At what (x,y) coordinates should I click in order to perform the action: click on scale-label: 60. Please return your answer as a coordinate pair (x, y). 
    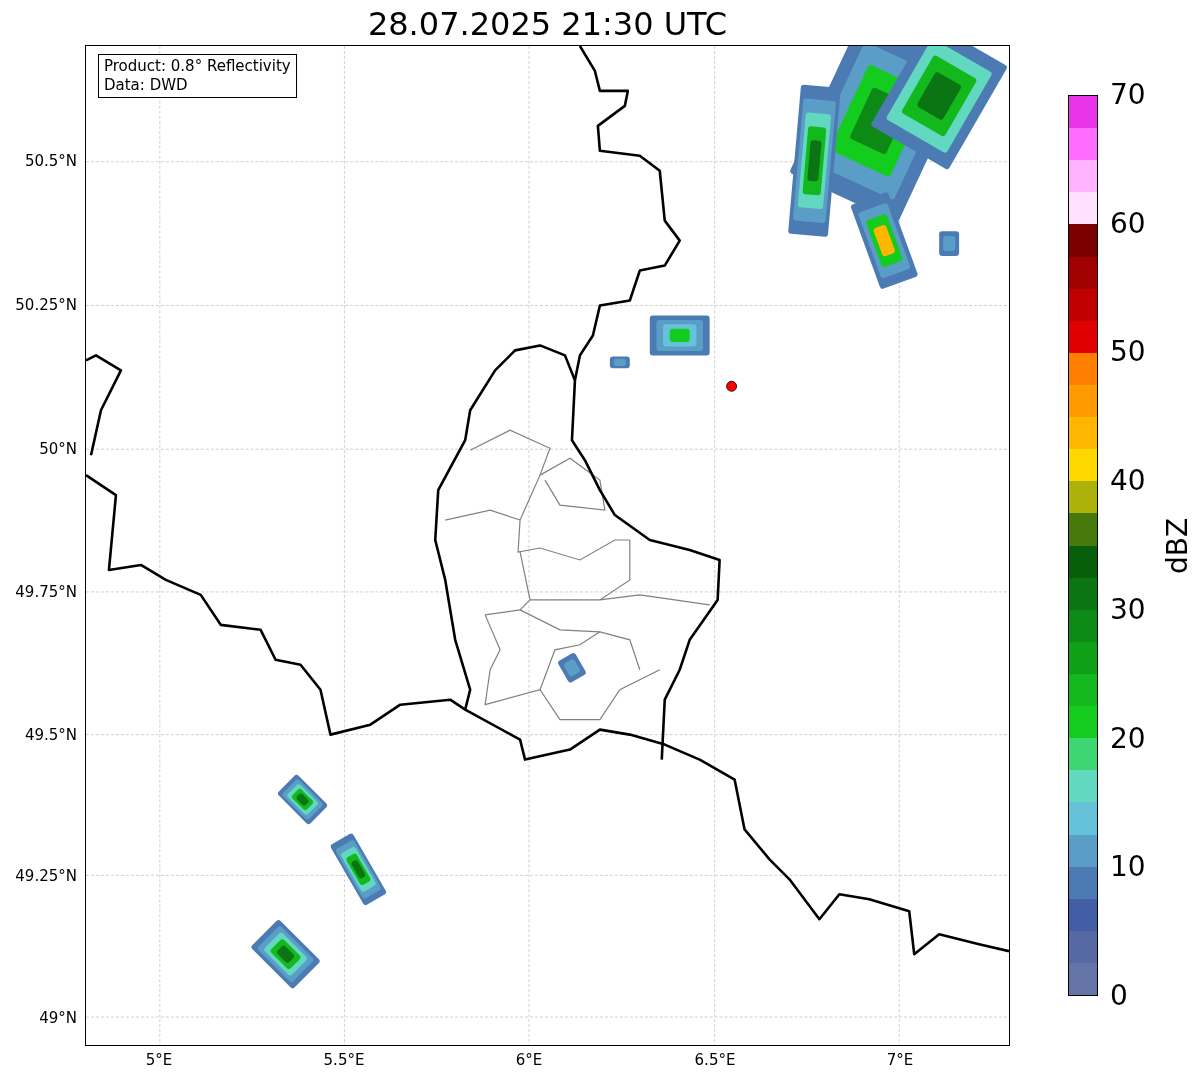
    Looking at the image, I should click on (1128, 223).